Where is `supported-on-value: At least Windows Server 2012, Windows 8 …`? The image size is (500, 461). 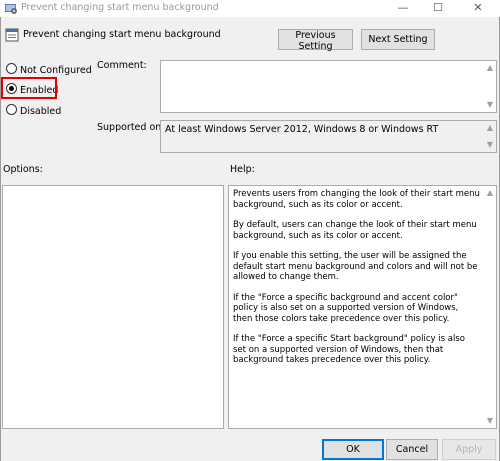
supported-on-value: At least Windows Server 2012, Windows 8 … is located at coordinates (302, 129).